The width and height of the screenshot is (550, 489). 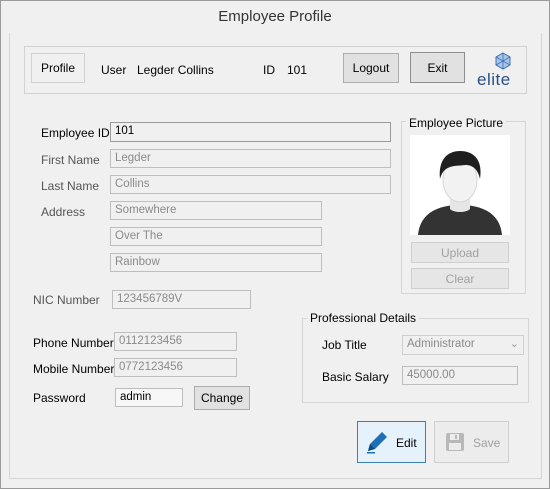 What do you see at coordinates (391, 442) in the screenshot?
I see `edit-button: Edit` at bounding box center [391, 442].